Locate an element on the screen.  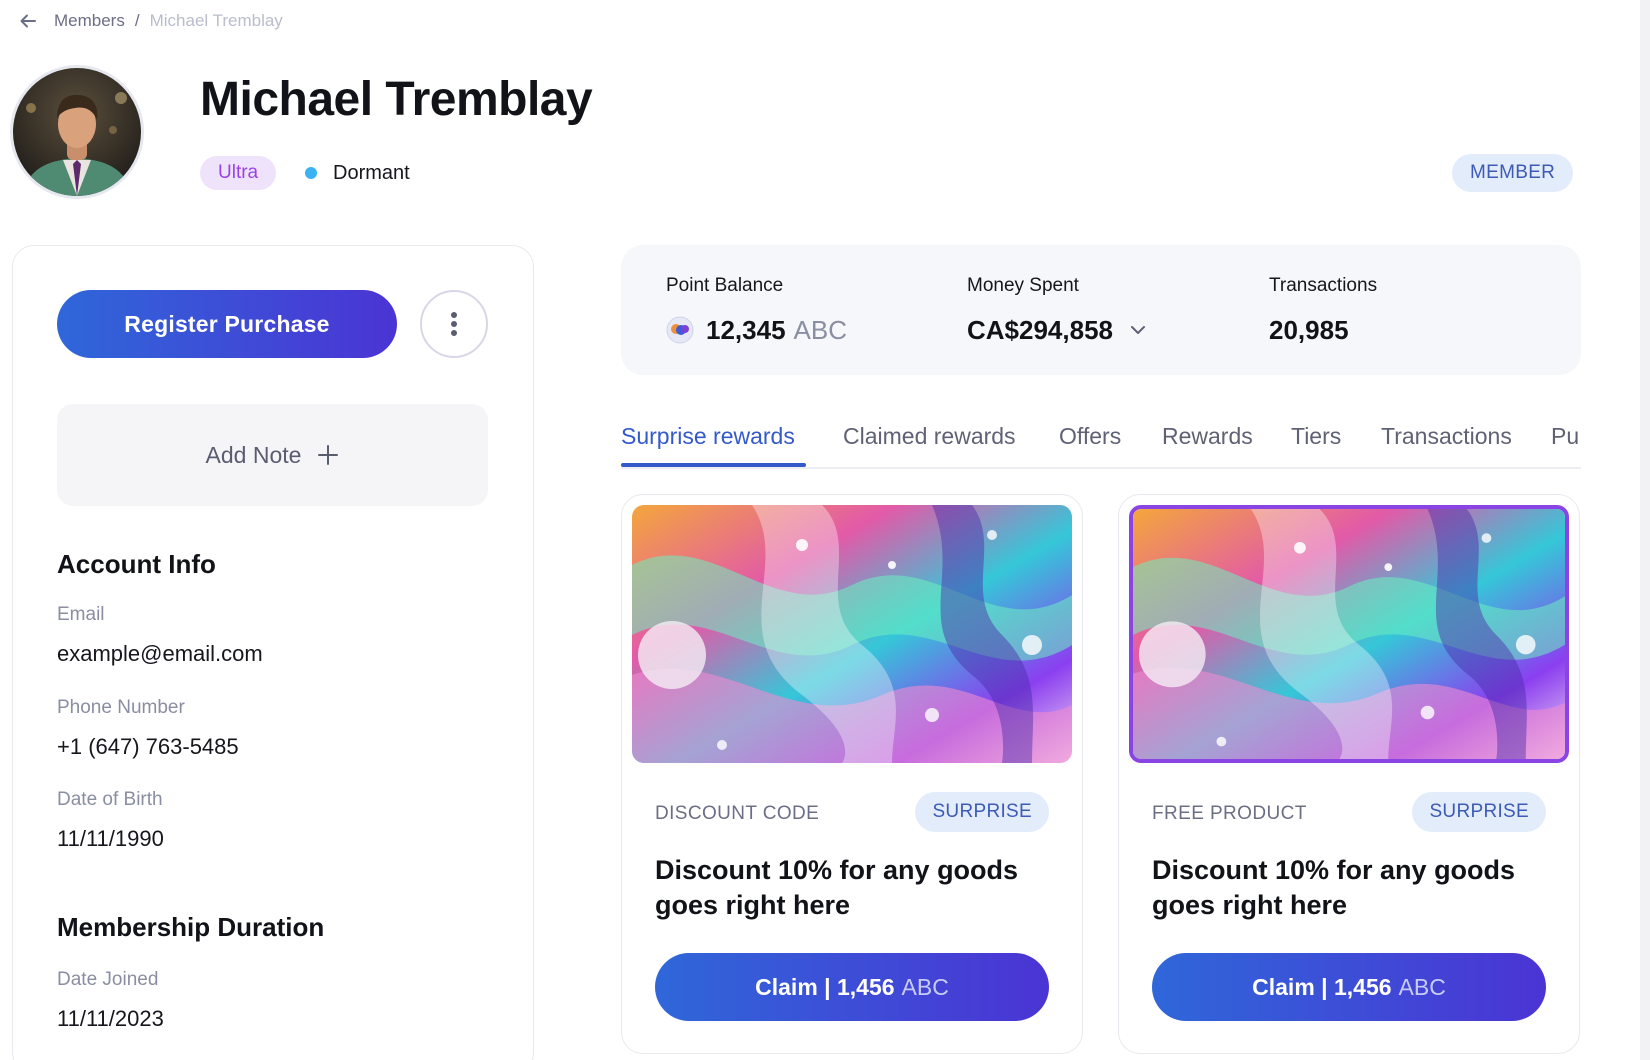
avatar is located at coordinates (77, 132).